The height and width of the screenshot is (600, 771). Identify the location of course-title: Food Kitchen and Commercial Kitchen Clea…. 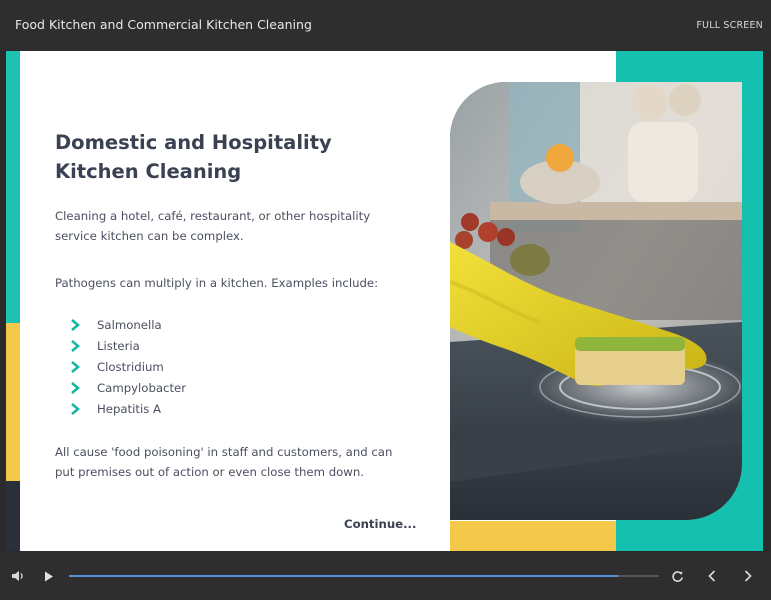
(163, 24).